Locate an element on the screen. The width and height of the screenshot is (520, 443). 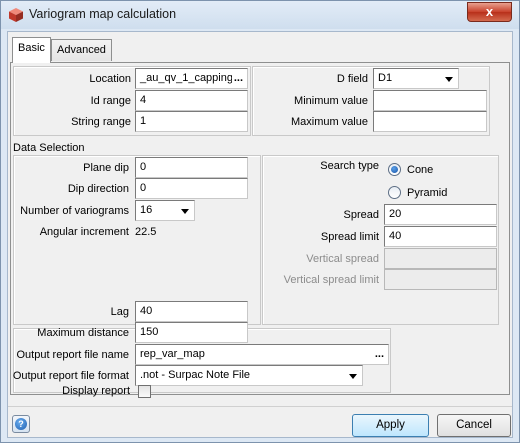
cancel-button: Cancel is located at coordinates (474, 425).